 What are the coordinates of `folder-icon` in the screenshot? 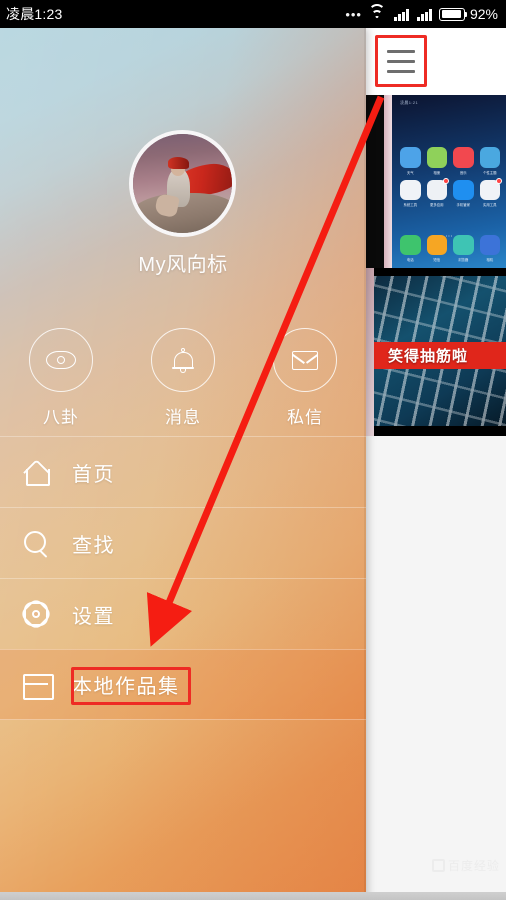 It's located at (38, 686).